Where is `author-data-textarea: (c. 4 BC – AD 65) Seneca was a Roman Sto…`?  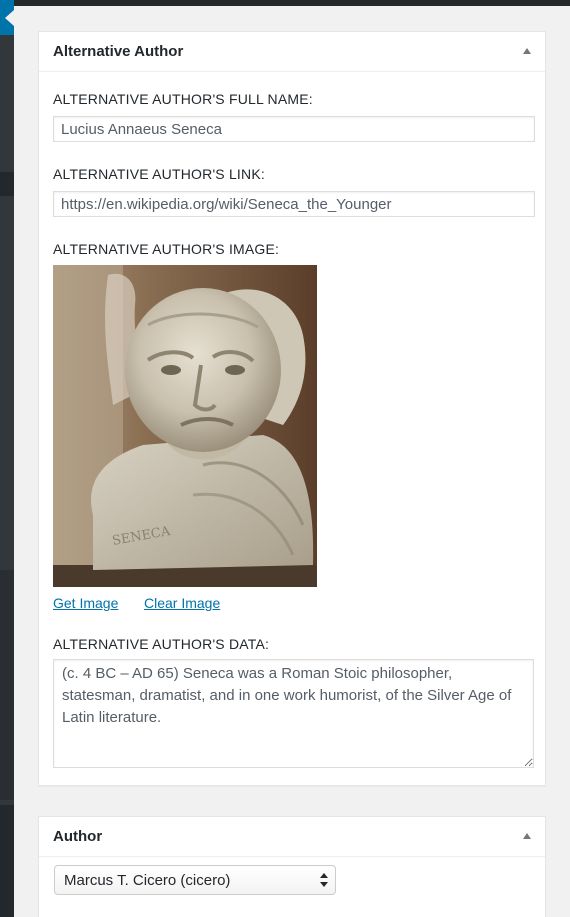 author-data-textarea: (c. 4 BC – AD 65) Seneca was a Roman Sto… is located at coordinates (293, 713).